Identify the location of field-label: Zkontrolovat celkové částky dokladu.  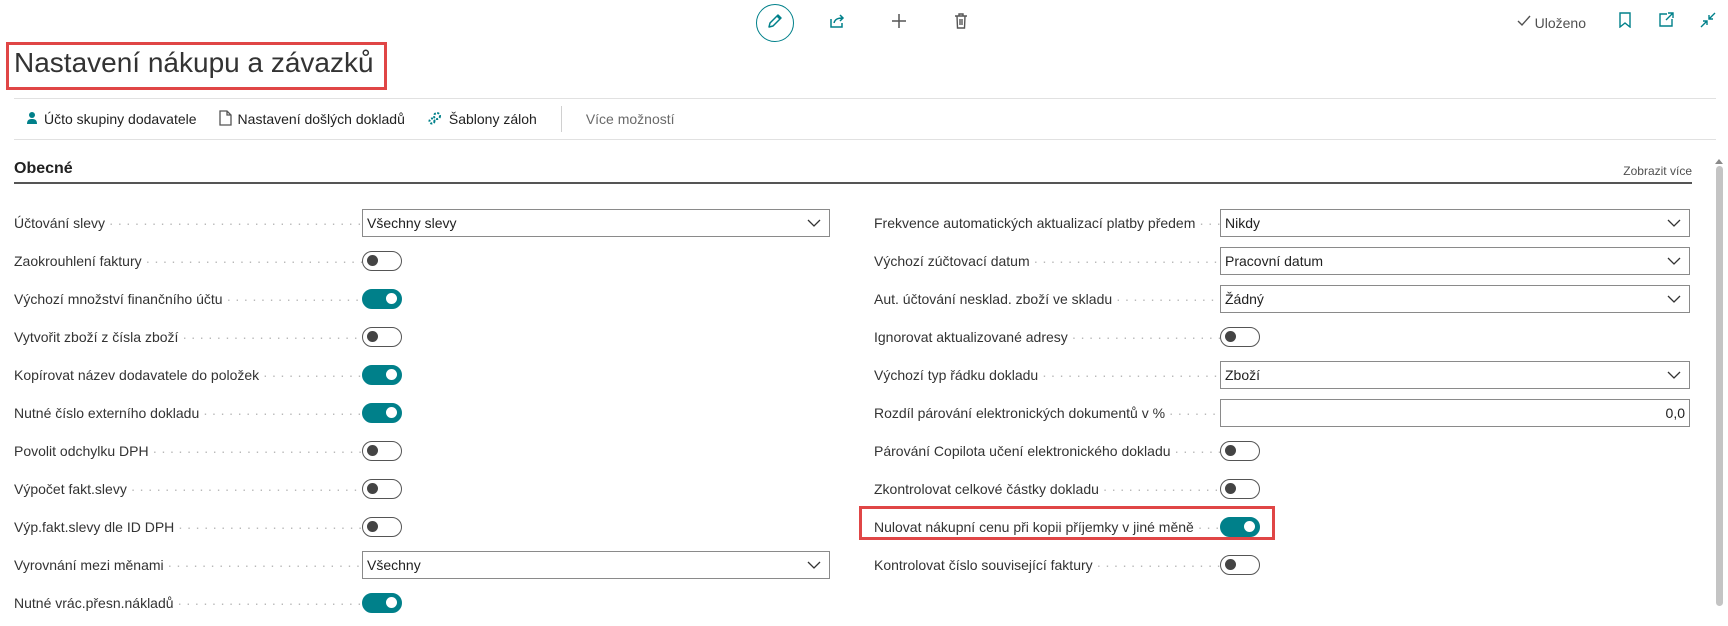
(1047, 489).